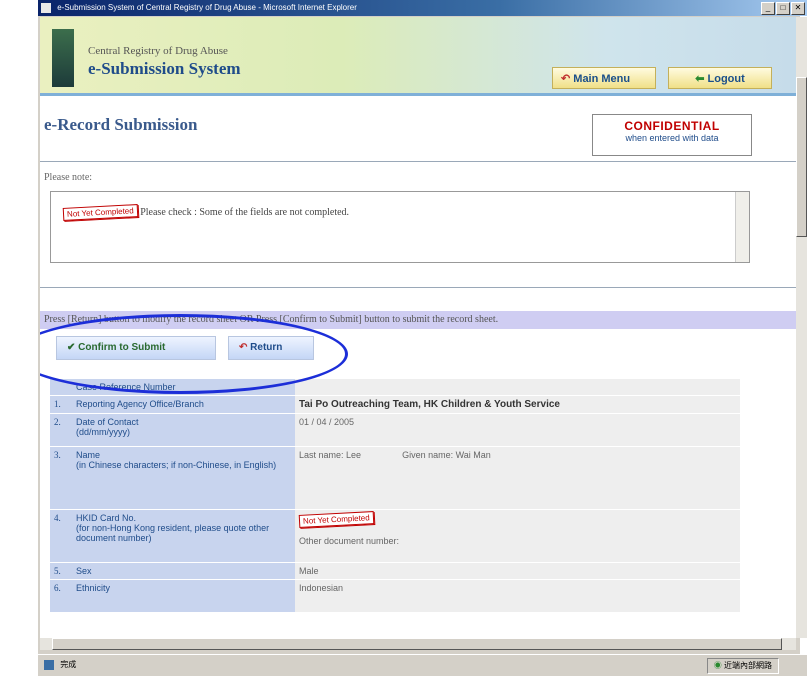 The height and width of the screenshot is (676, 807). Describe the element at coordinates (717, 665) in the screenshot. I see `intranet-icon: ◉` at that location.